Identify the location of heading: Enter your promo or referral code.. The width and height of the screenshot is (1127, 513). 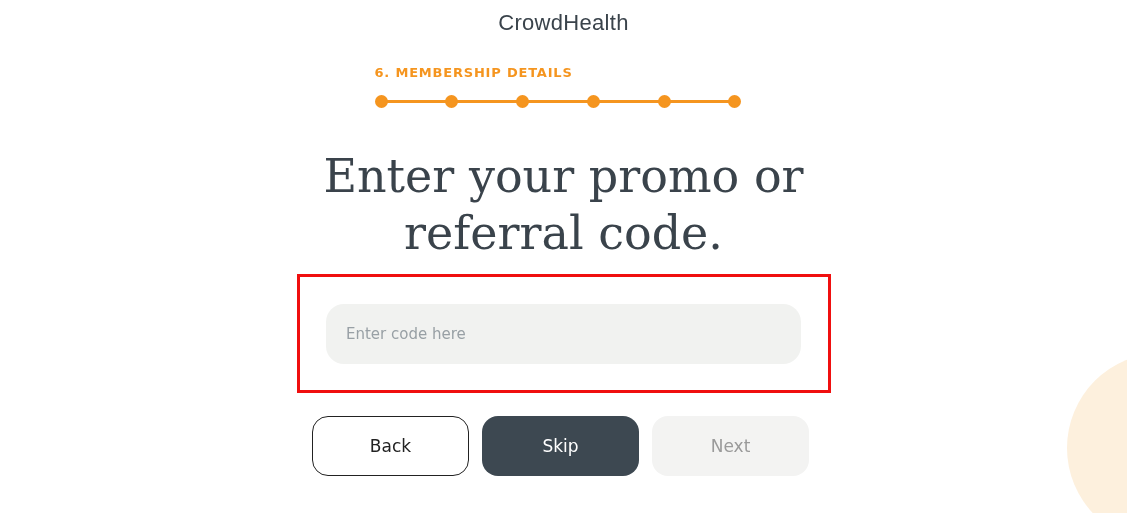
(563, 205).